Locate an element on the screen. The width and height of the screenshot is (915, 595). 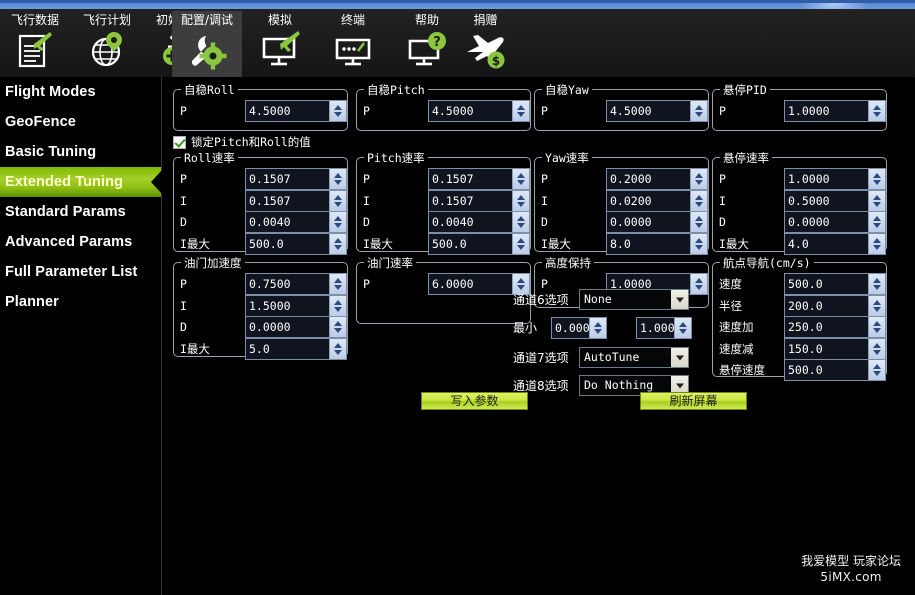
param-value: 0.0040 is located at coordinates (470, 222).